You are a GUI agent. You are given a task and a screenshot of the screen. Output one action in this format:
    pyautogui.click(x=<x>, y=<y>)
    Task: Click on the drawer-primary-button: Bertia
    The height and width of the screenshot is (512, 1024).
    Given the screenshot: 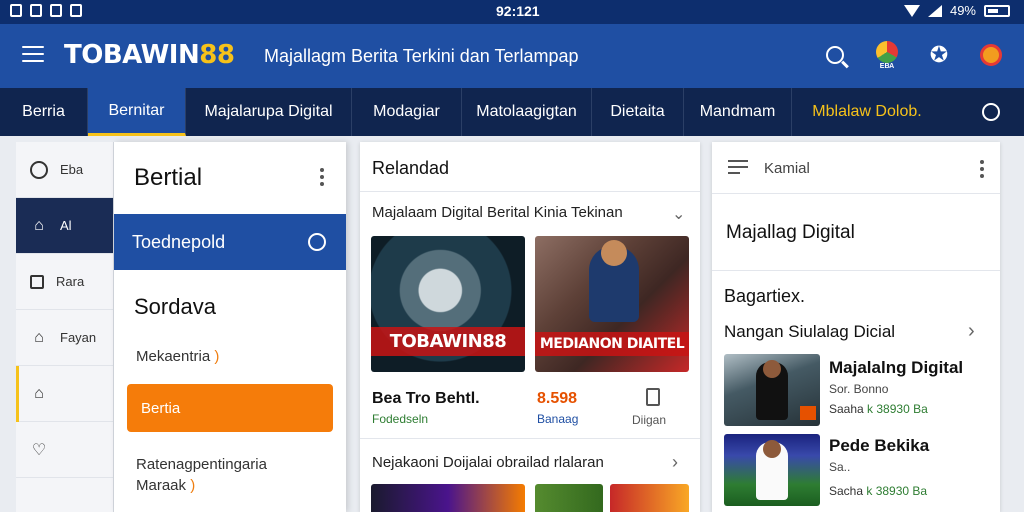 What is the action you would take?
    pyautogui.click(x=230, y=408)
    